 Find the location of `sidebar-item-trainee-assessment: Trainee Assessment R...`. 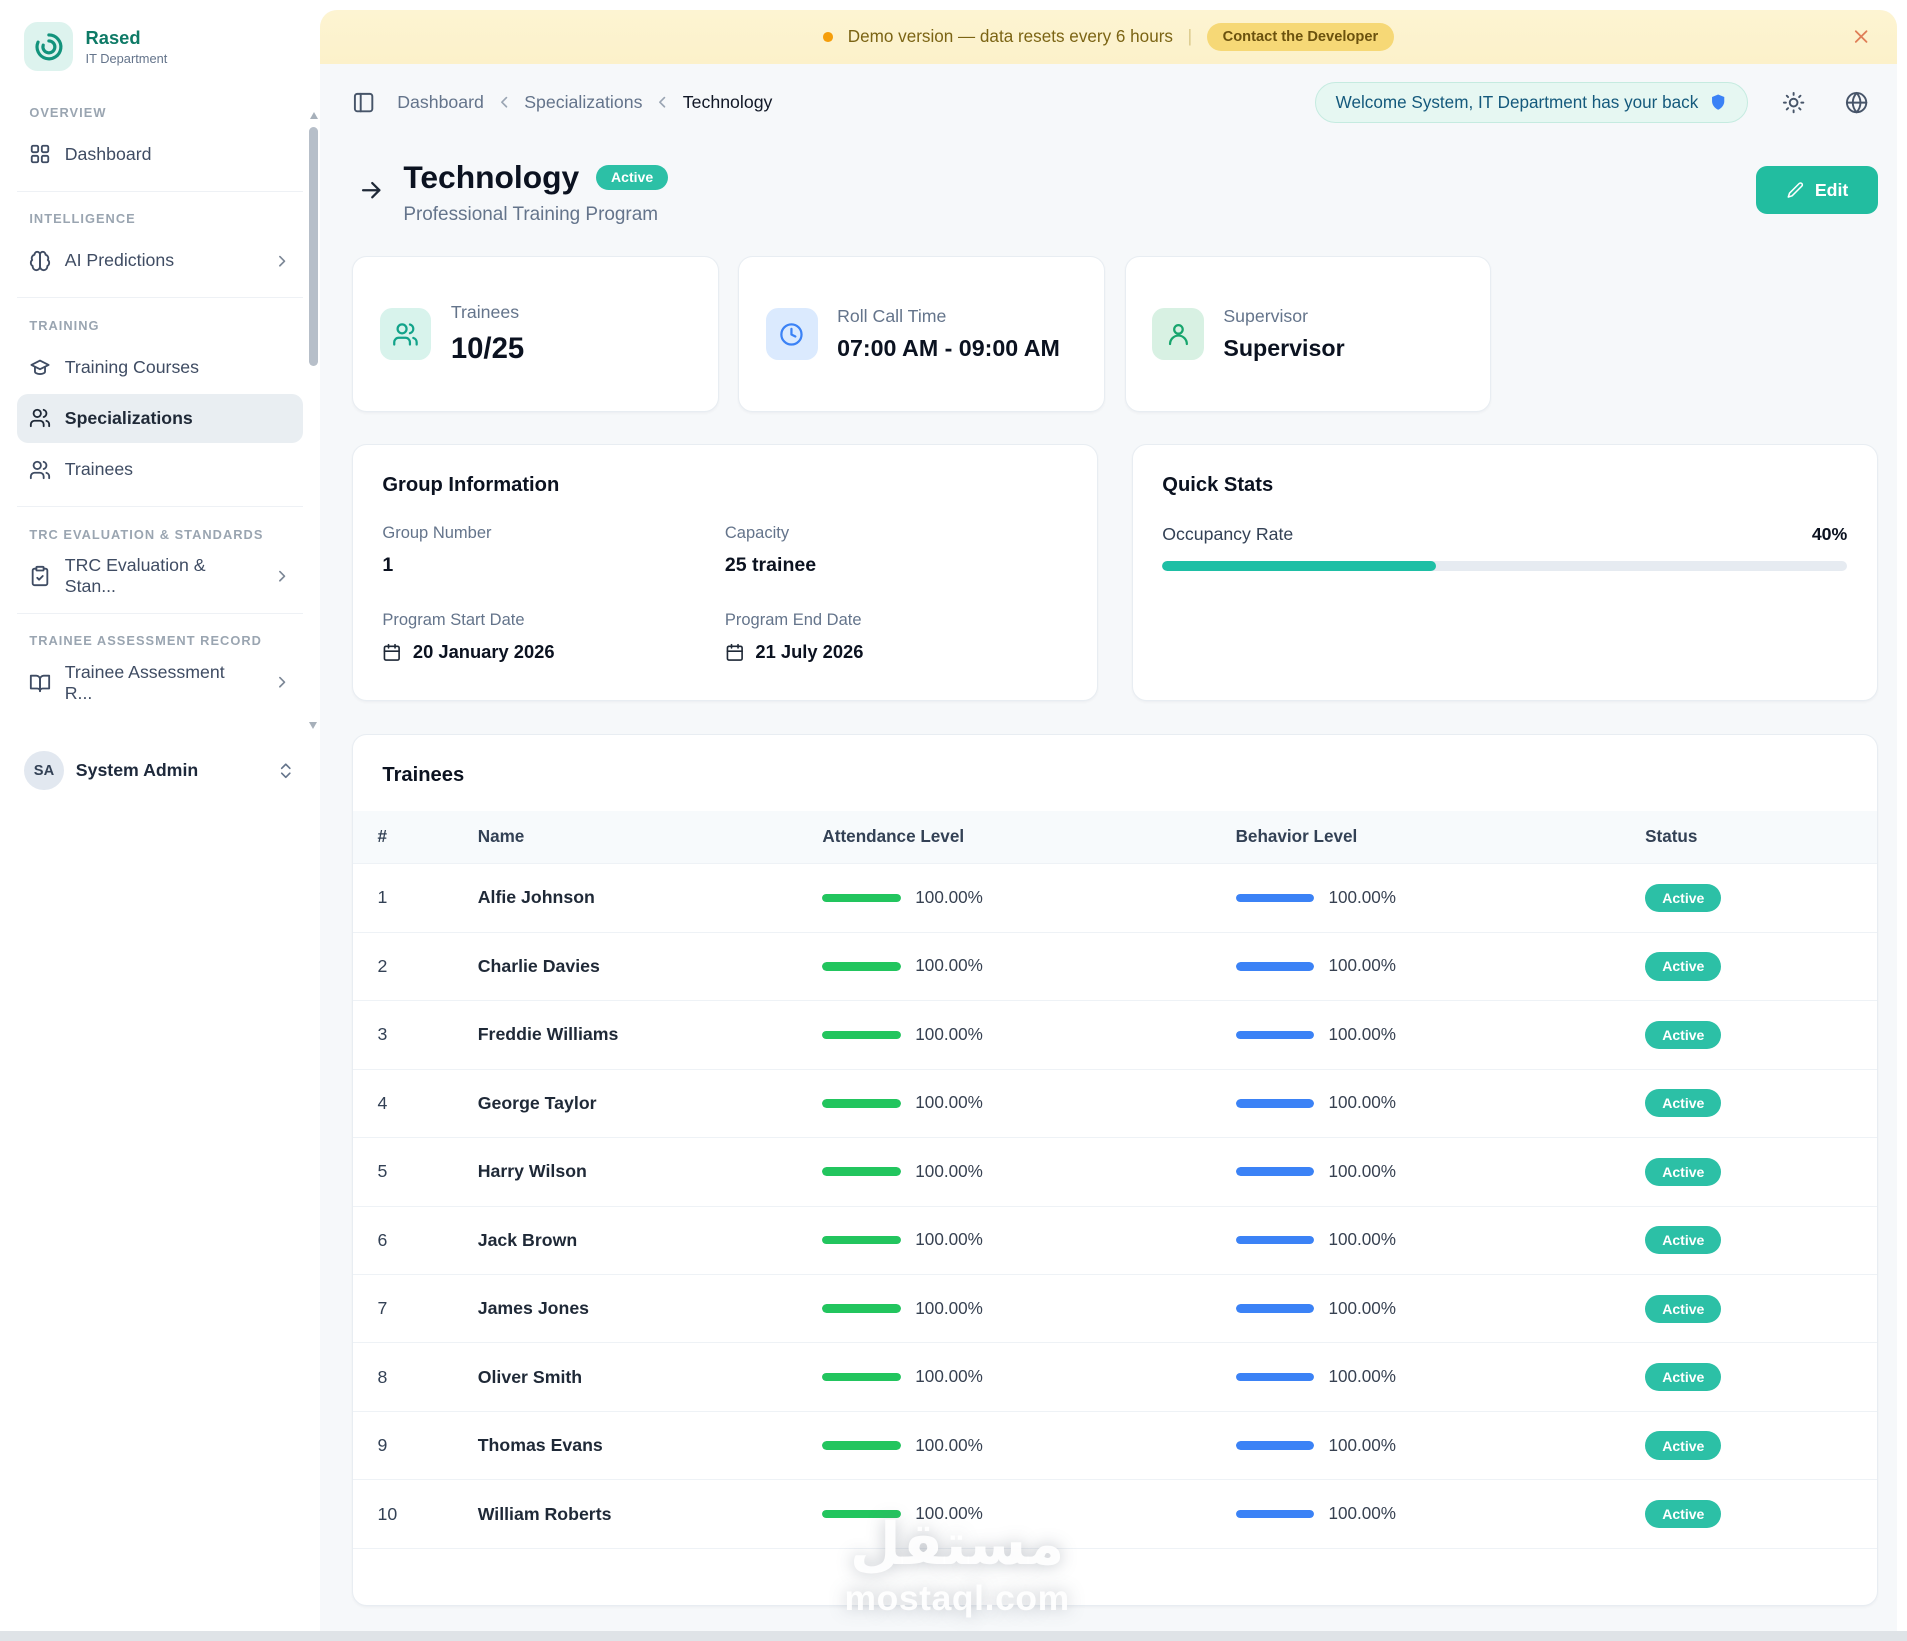

sidebar-item-trainee-assessment: Trainee Assessment R... is located at coordinates (160, 682).